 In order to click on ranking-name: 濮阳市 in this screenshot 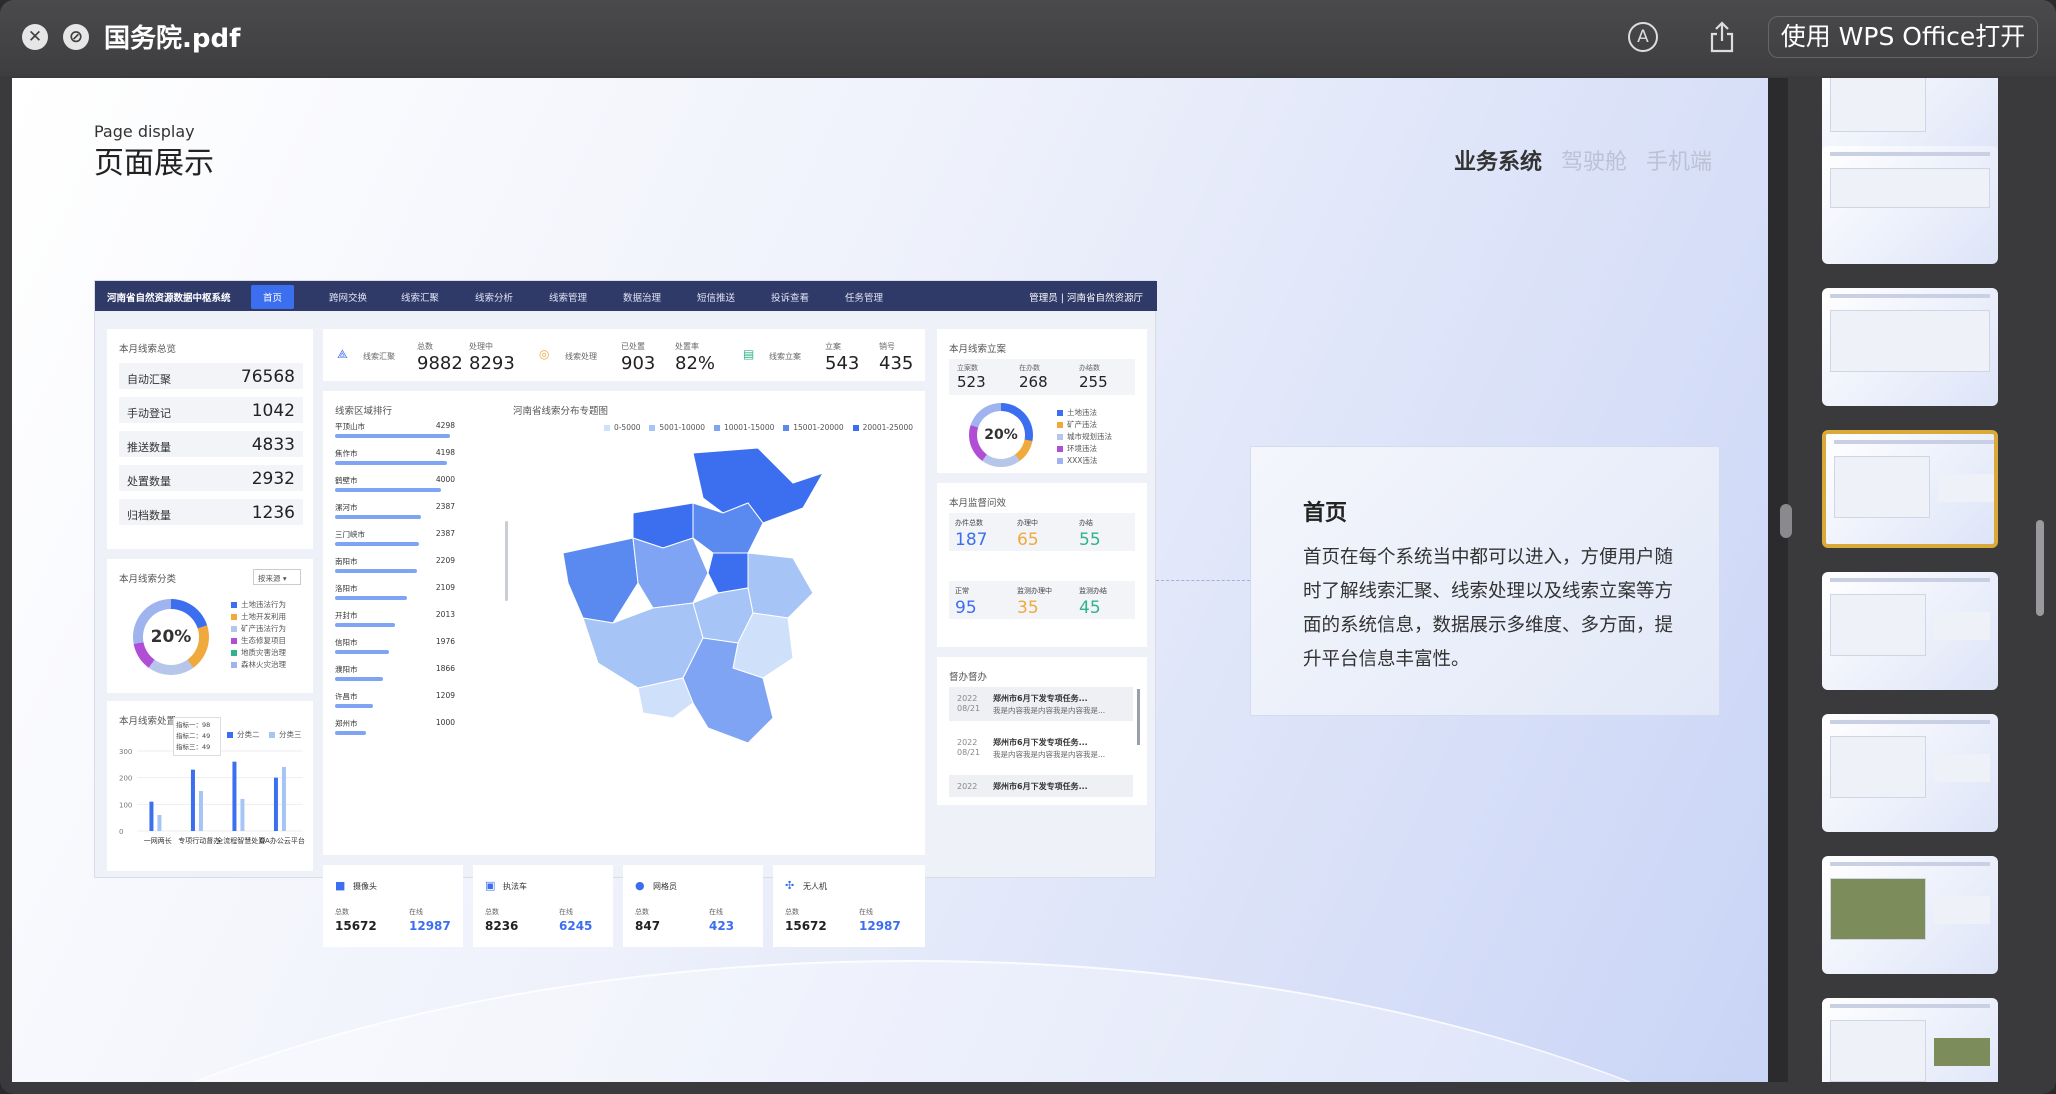, I will do `click(346, 669)`.